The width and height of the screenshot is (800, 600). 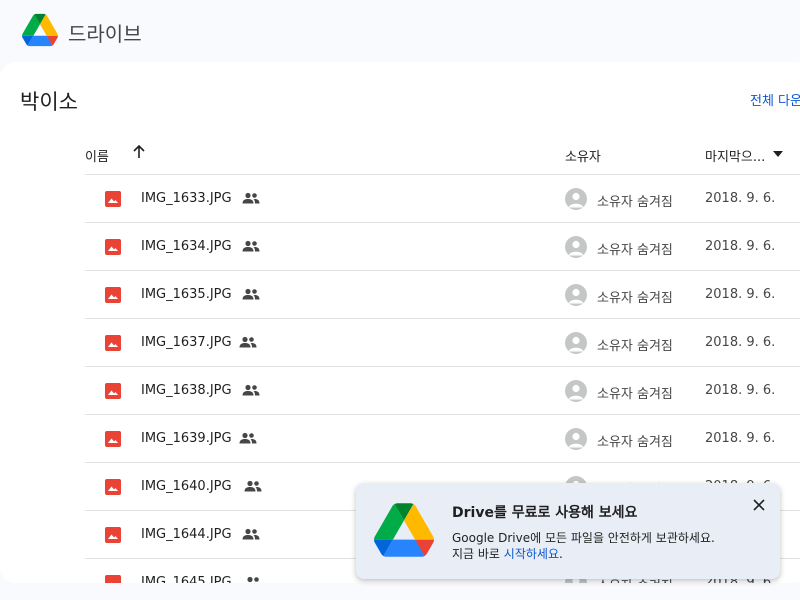 What do you see at coordinates (186, 342) in the screenshot?
I see `file-name: IMG_1637.JPG` at bounding box center [186, 342].